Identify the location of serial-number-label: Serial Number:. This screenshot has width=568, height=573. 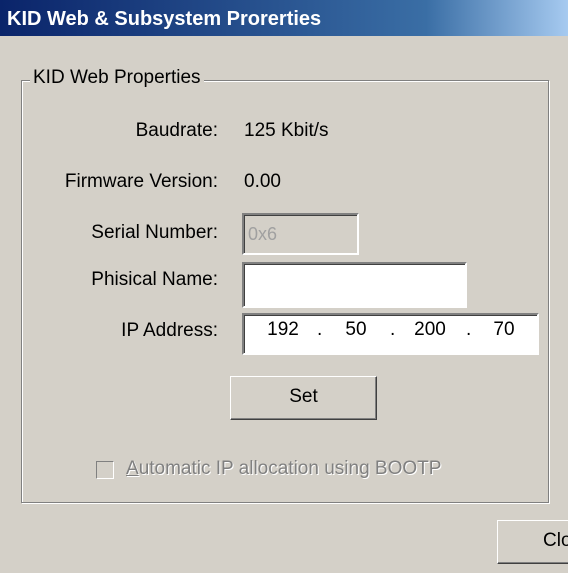
(154, 232).